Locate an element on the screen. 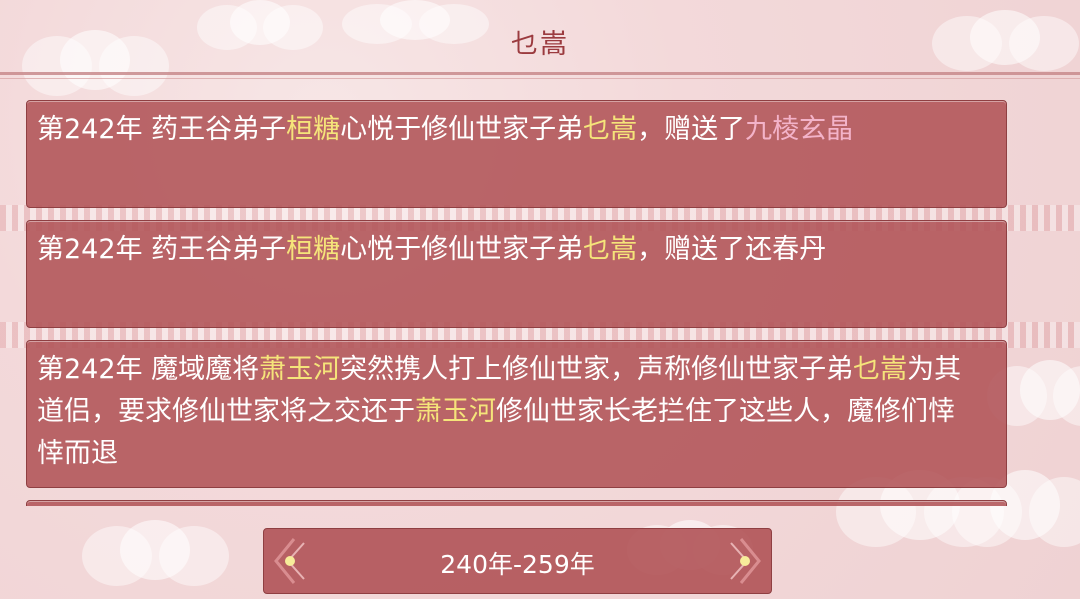 This screenshot has width=1080, height=599. event-text-segment: 突然携人打上修仙世家，声称修仙世家子弟 is located at coordinates (597, 369).